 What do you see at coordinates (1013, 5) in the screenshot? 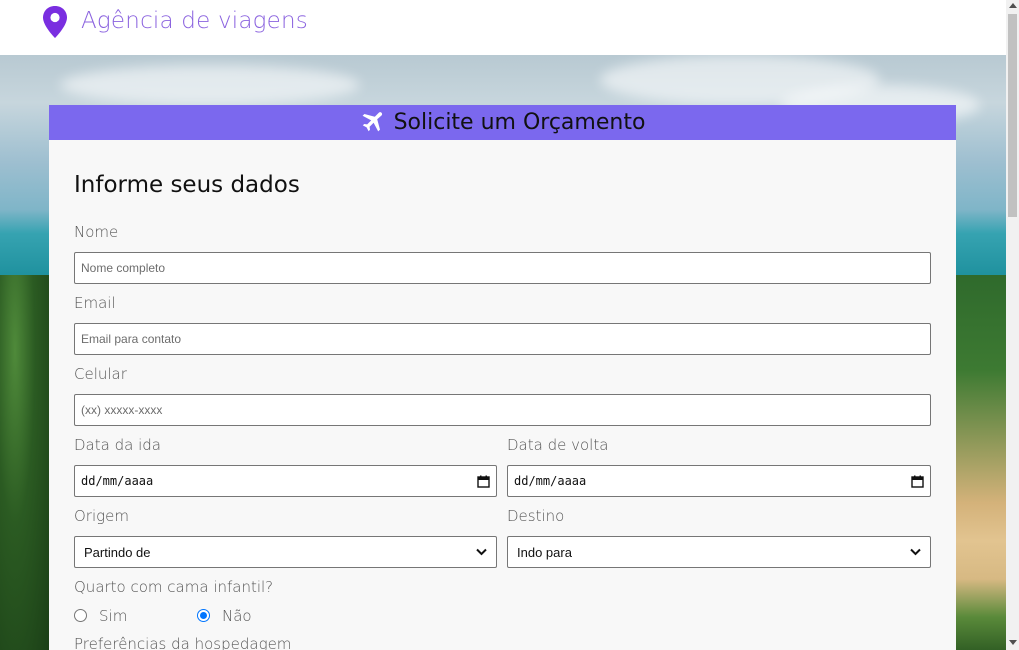
I see `scroll-up-arrow-icon` at bounding box center [1013, 5].